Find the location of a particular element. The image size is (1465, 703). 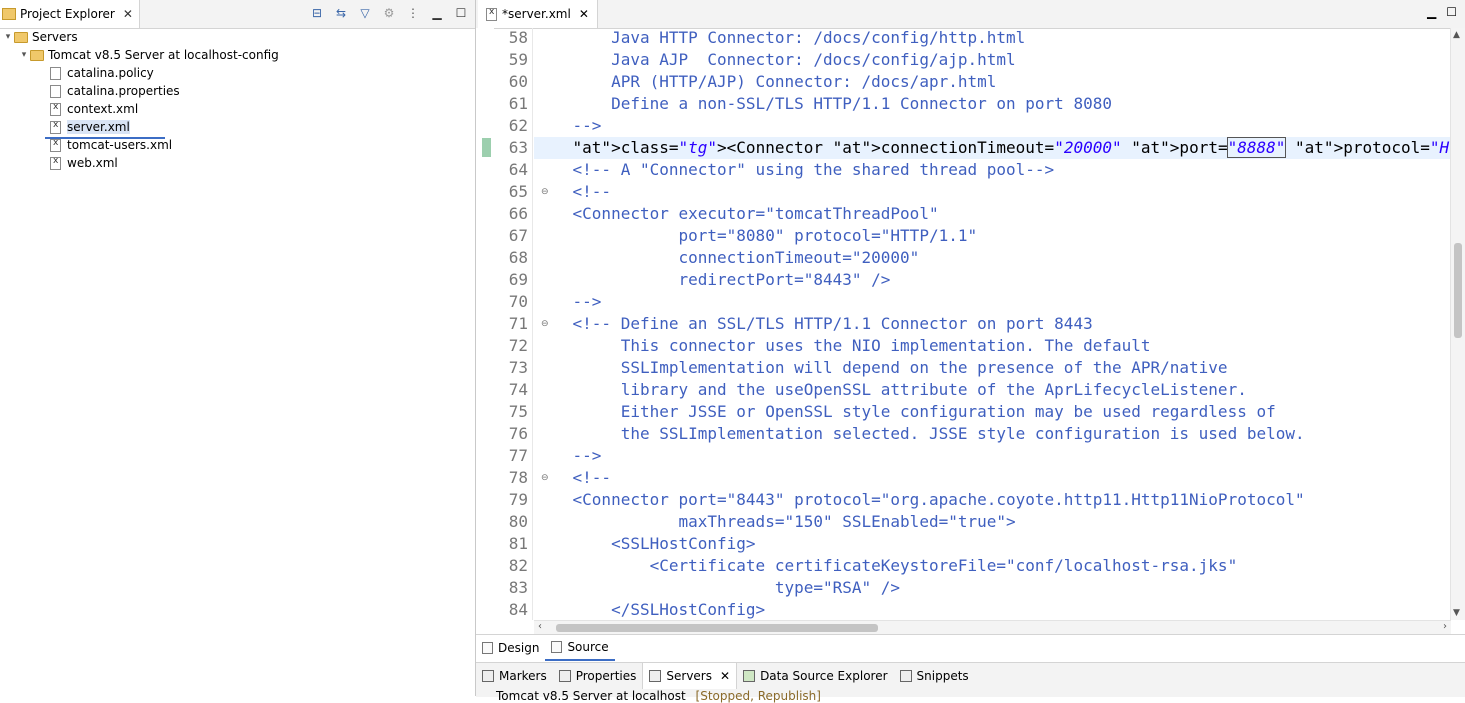

scroll-down-icon: ▼ is located at coordinates (1456, 613).